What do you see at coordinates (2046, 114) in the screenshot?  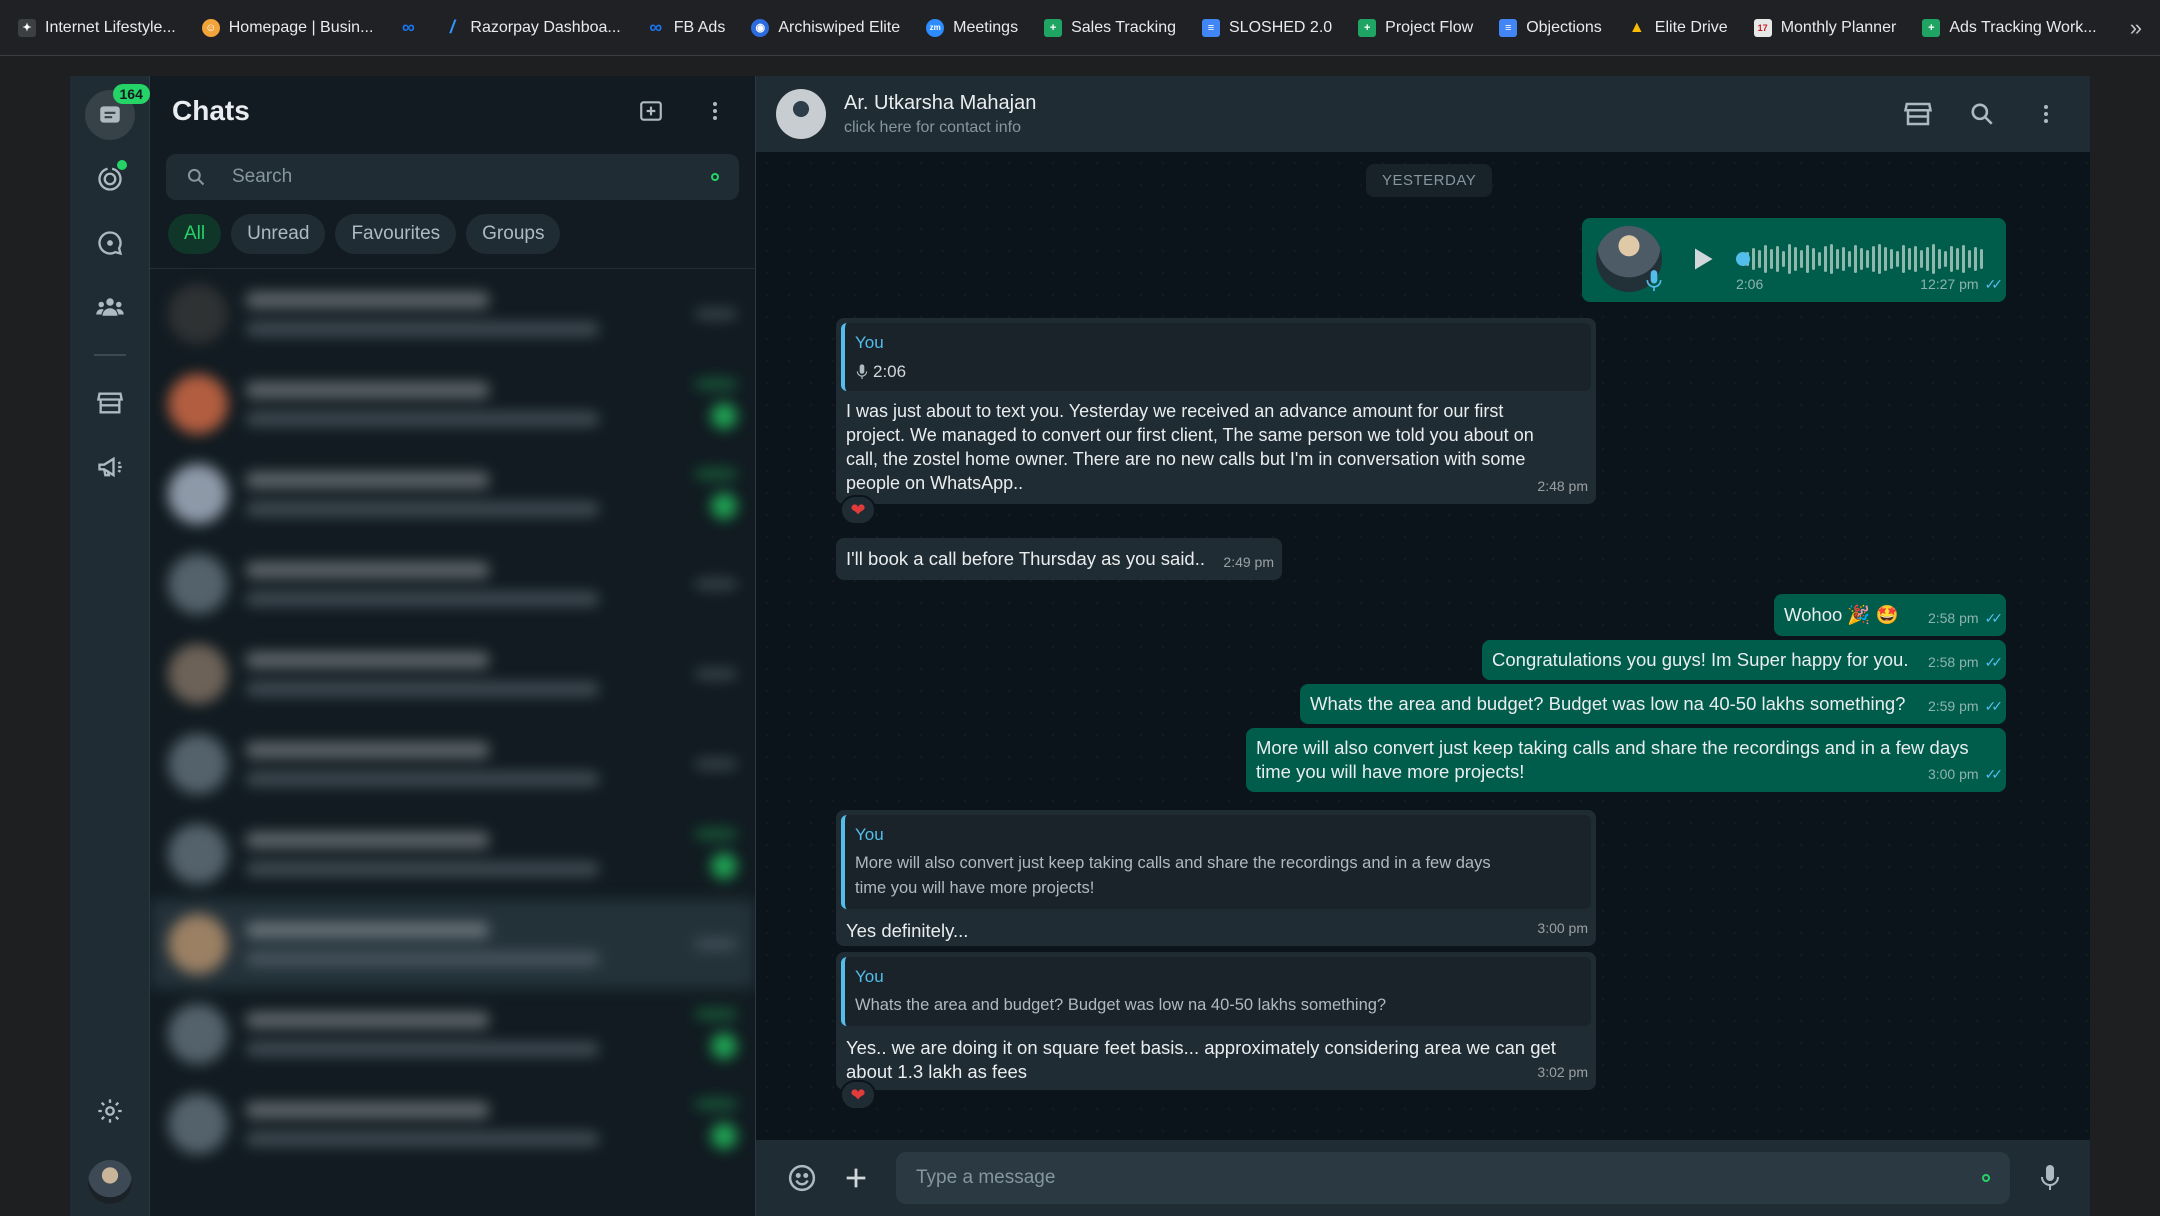 I see `conversation-menu-button` at bounding box center [2046, 114].